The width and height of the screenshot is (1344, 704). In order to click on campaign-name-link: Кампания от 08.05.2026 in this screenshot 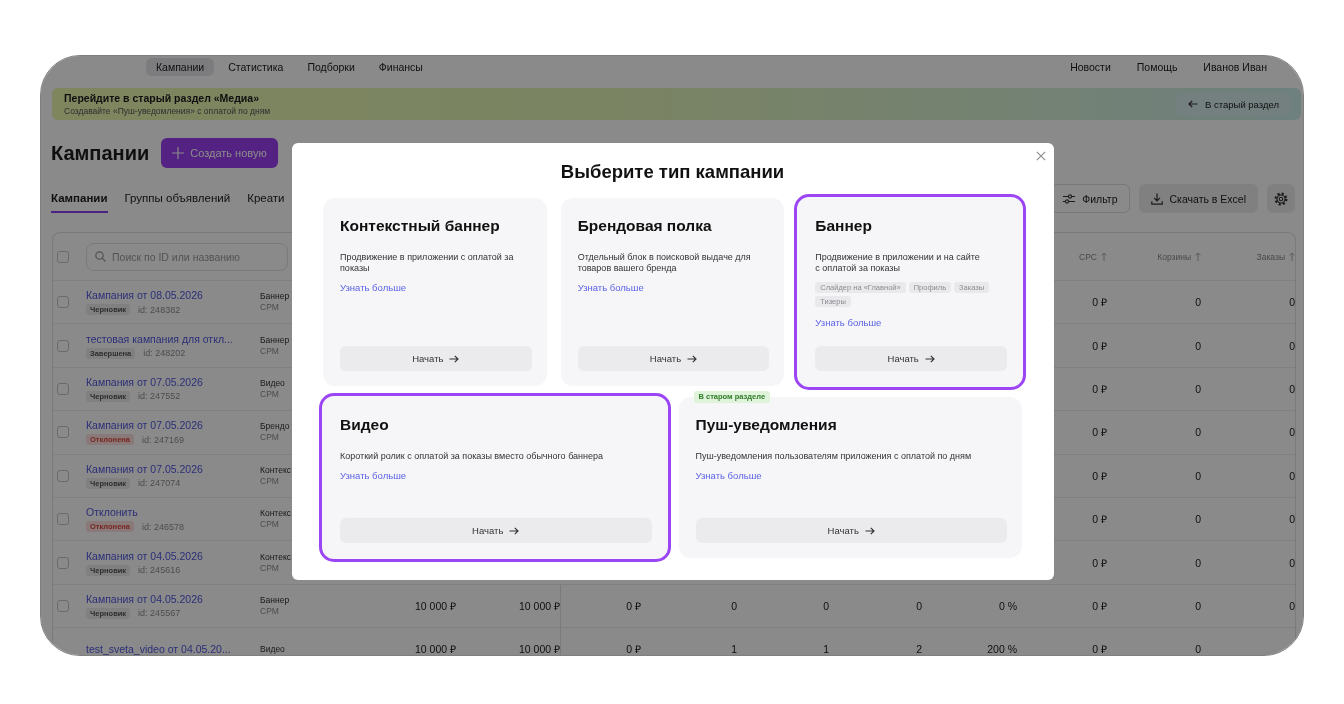, I will do `click(144, 296)`.